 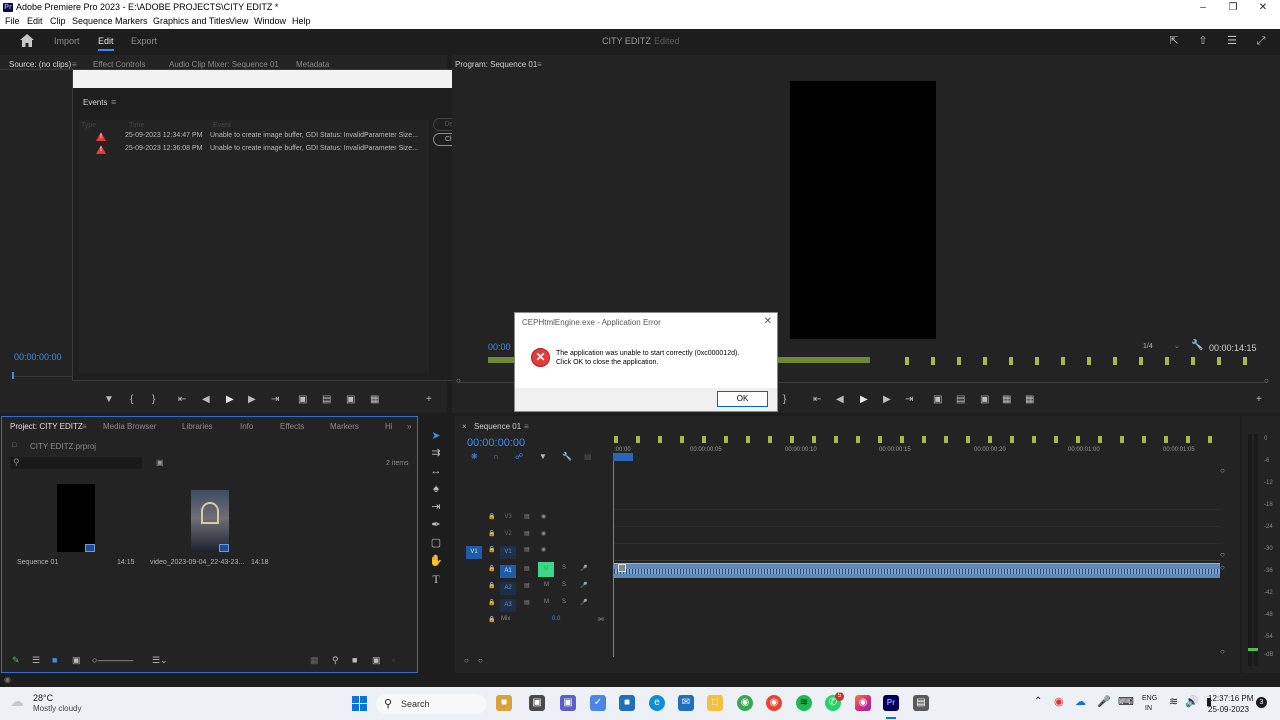 I want to click on show-hidden-icons: ⌃, so click(x=1038, y=701).